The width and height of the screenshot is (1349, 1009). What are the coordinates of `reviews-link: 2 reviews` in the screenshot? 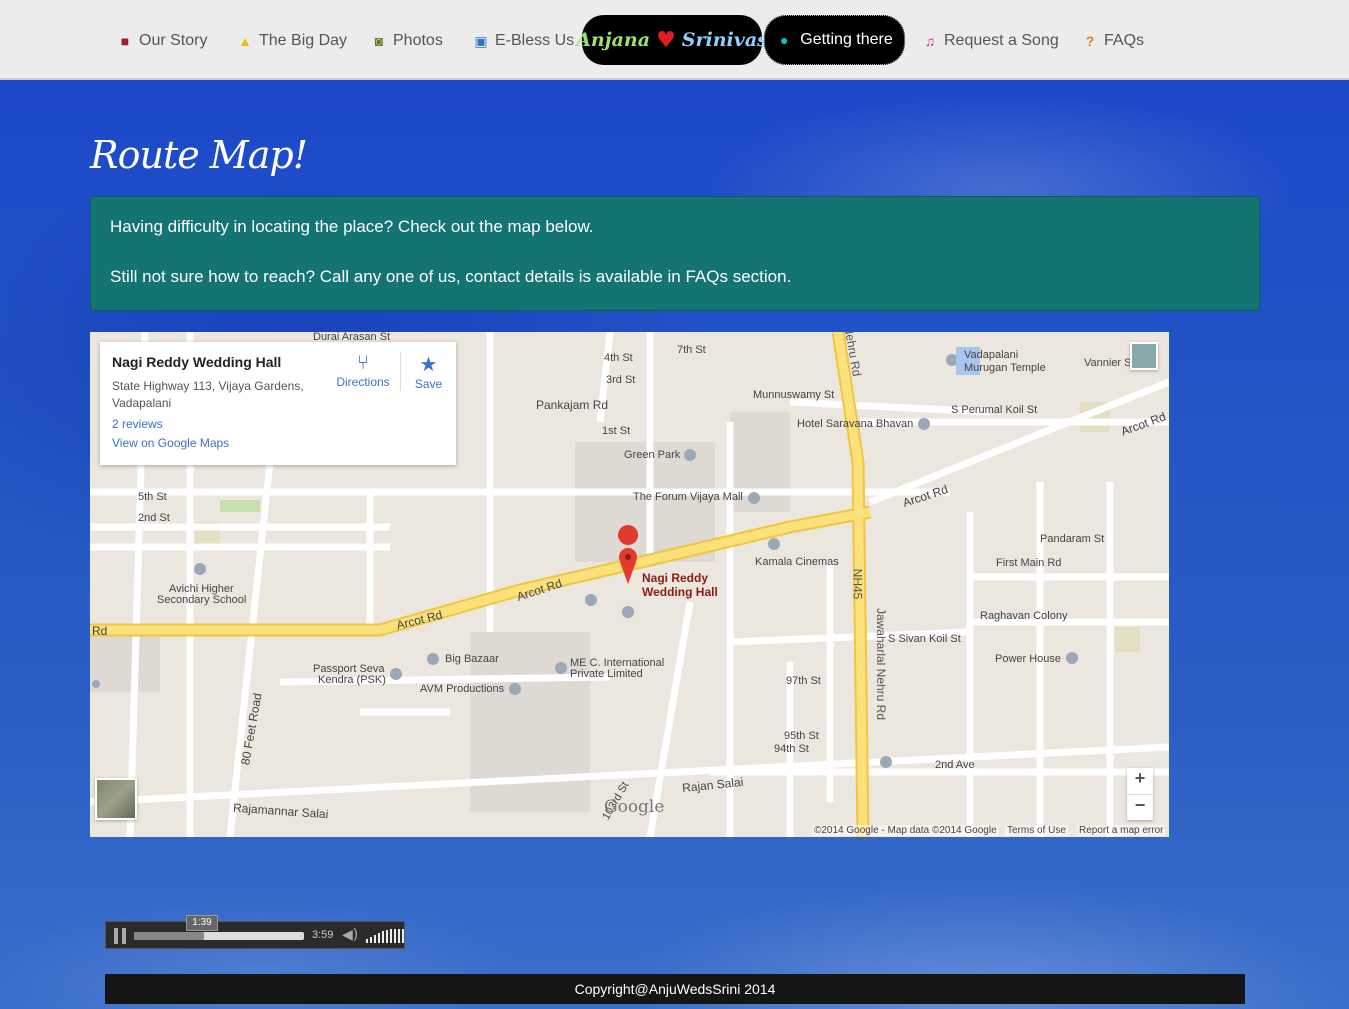 It's located at (278, 424).